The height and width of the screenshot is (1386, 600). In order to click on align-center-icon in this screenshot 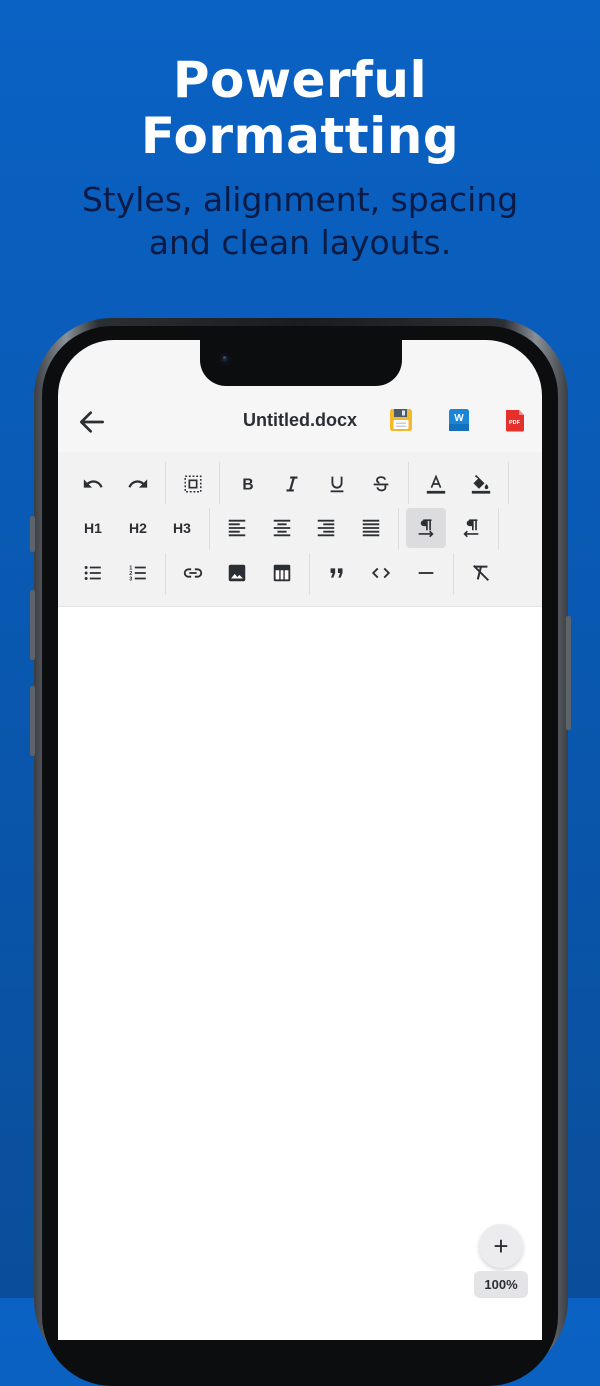, I will do `click(282, 528)`.